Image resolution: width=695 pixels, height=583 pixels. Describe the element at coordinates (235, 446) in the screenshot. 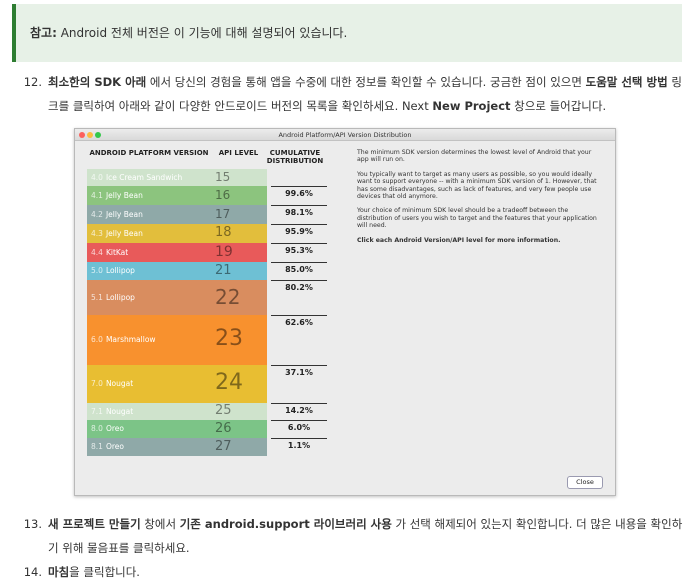

I see `api-level: 27` at that location.